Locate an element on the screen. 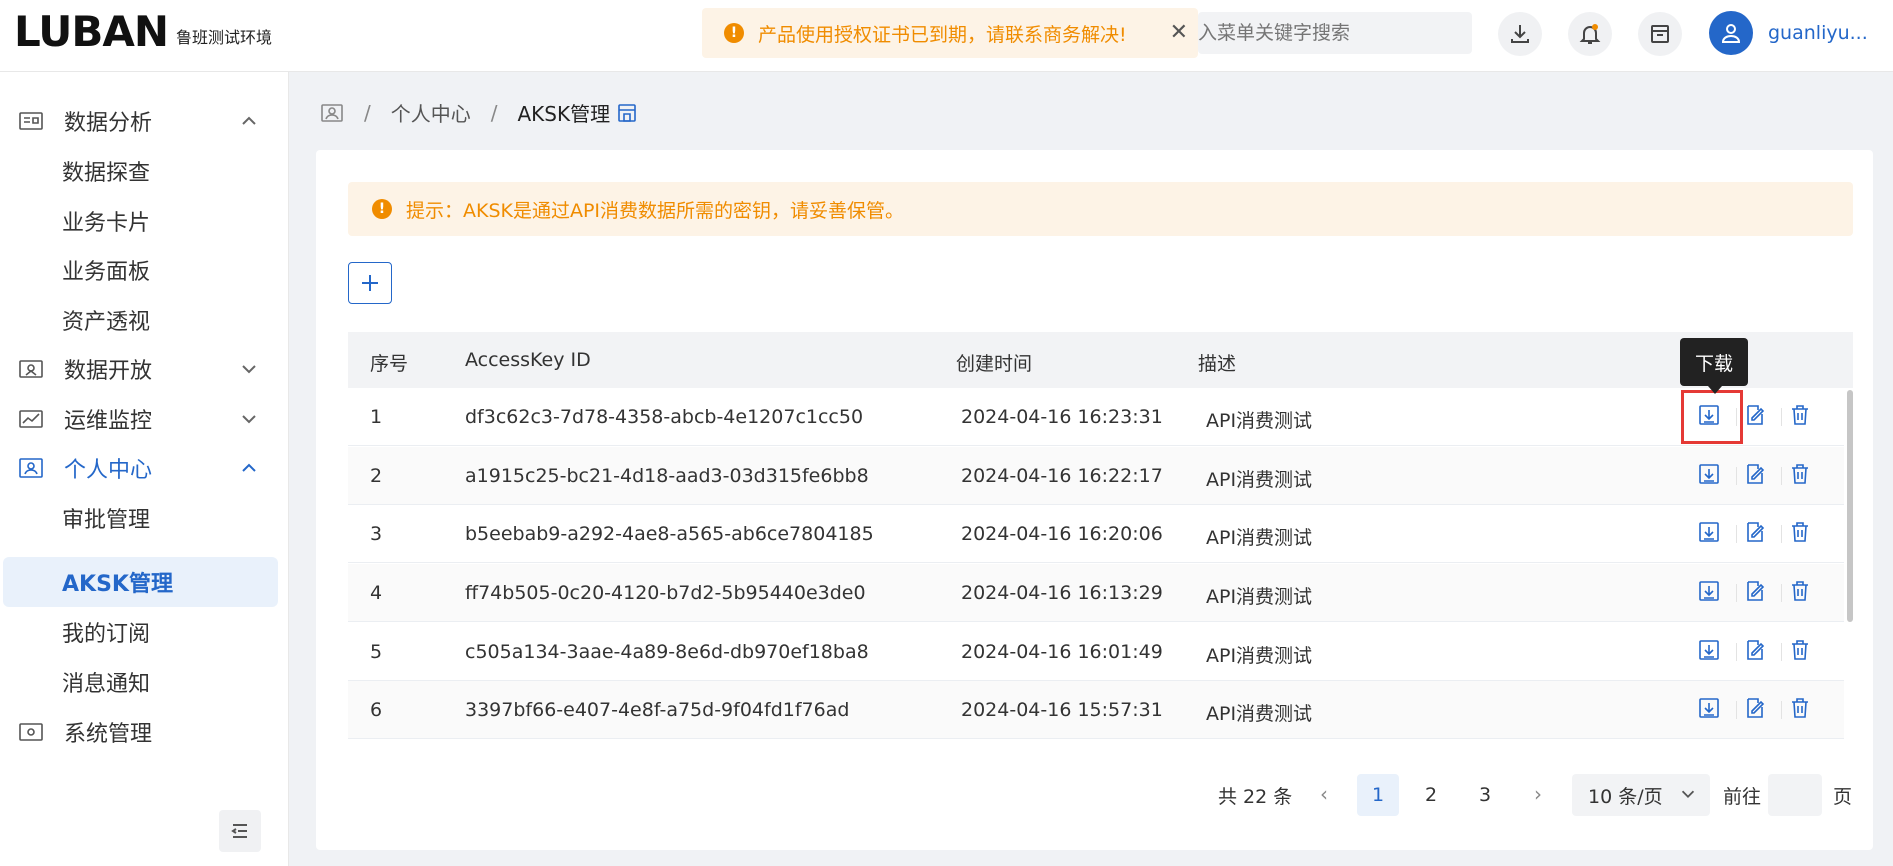 Image resolution: width=1893 pixels, height=866 pixels. sidebar-item-label: AKSK管理 is located at coordinates (117, 584).